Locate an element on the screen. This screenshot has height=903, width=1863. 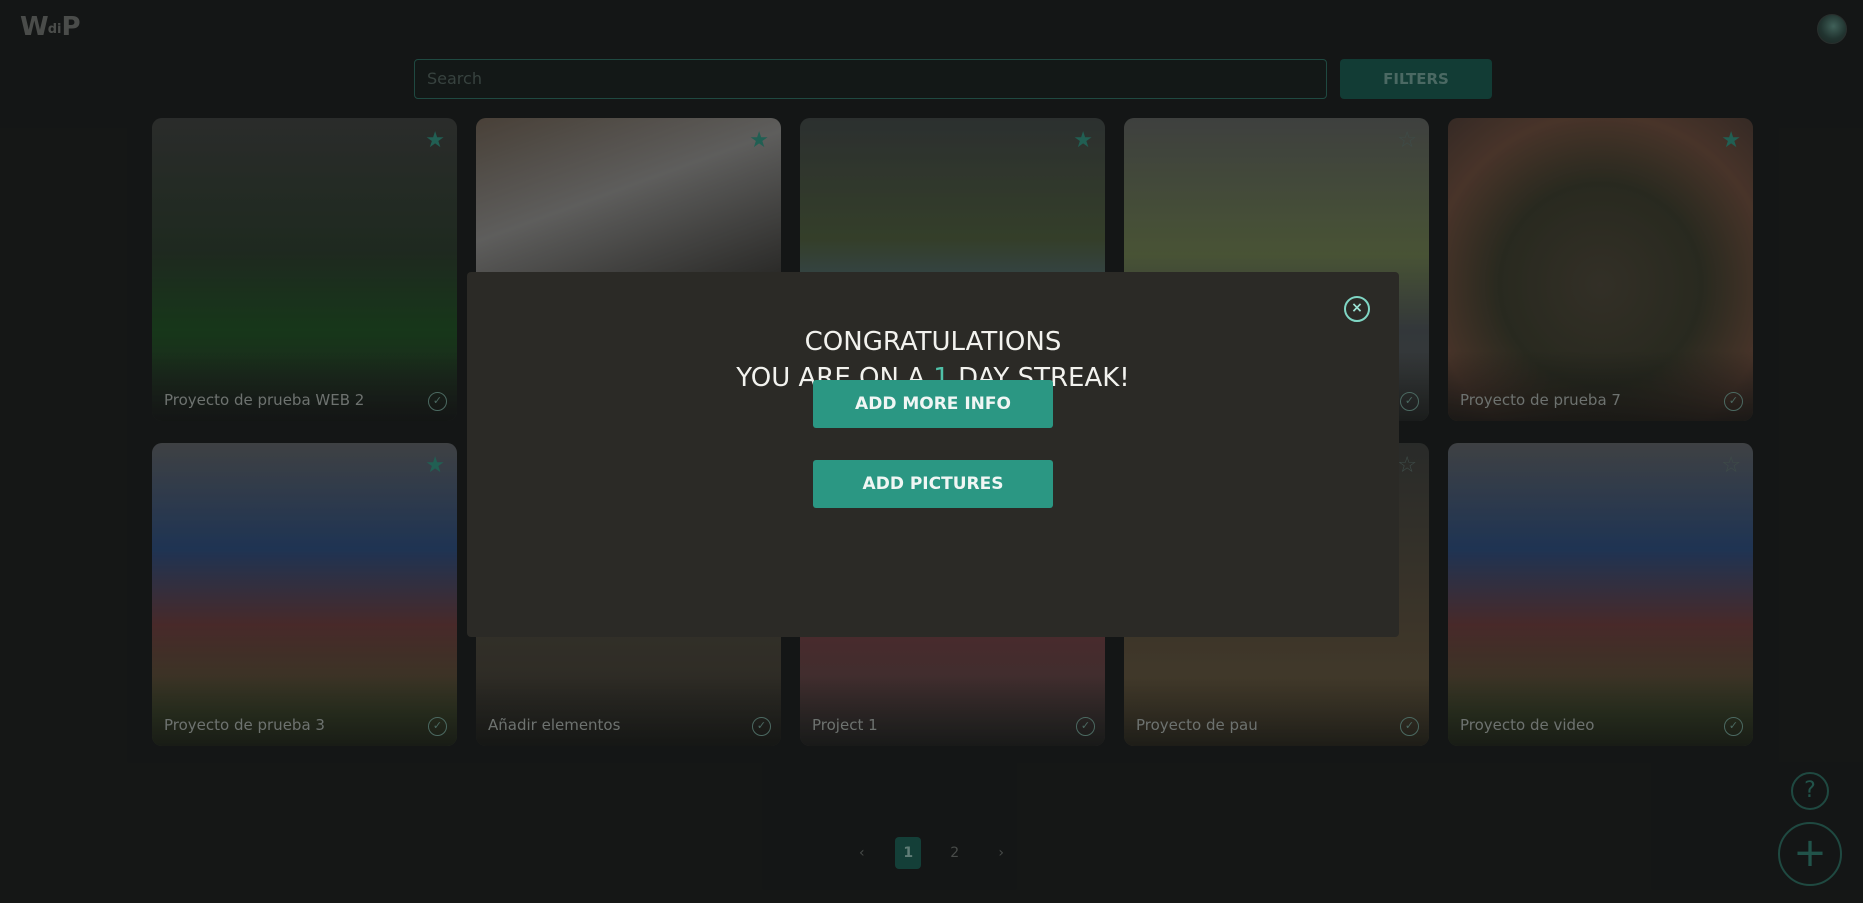
modal-title: CONGRATULATIONS is located at coordinates (933, 342).